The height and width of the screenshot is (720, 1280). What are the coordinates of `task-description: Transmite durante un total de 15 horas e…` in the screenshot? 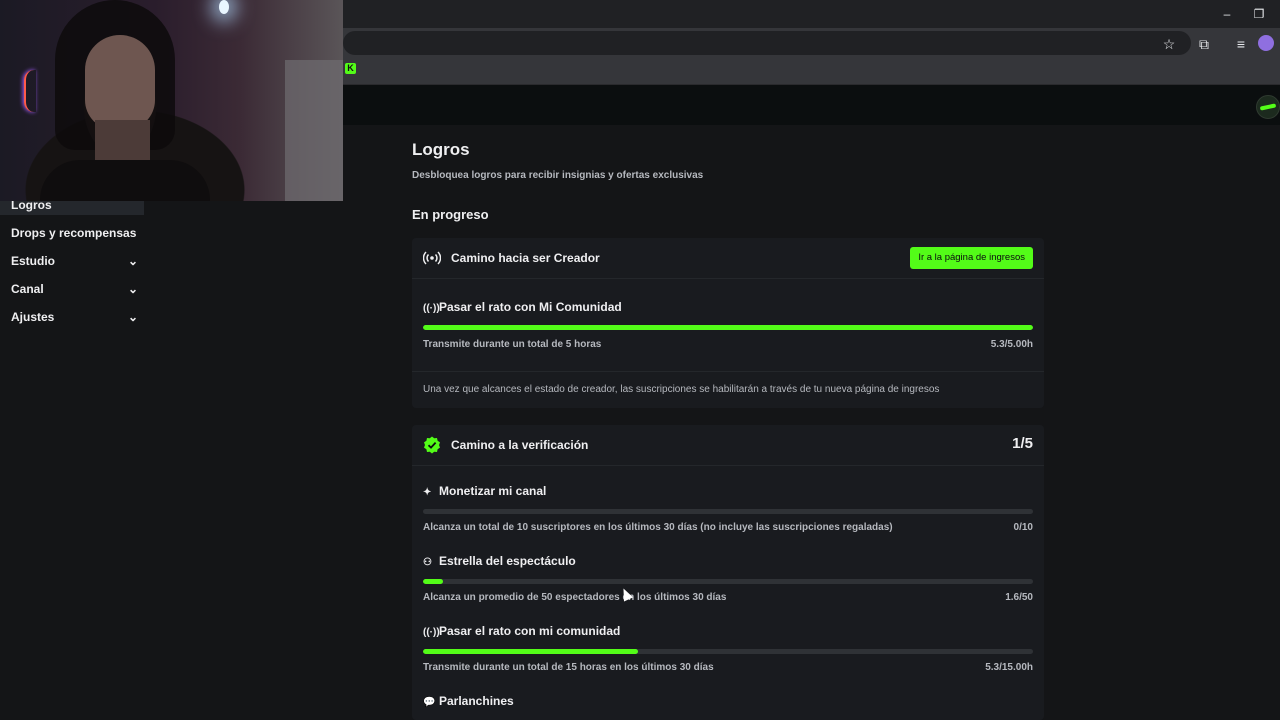 It's located at (568, 667).